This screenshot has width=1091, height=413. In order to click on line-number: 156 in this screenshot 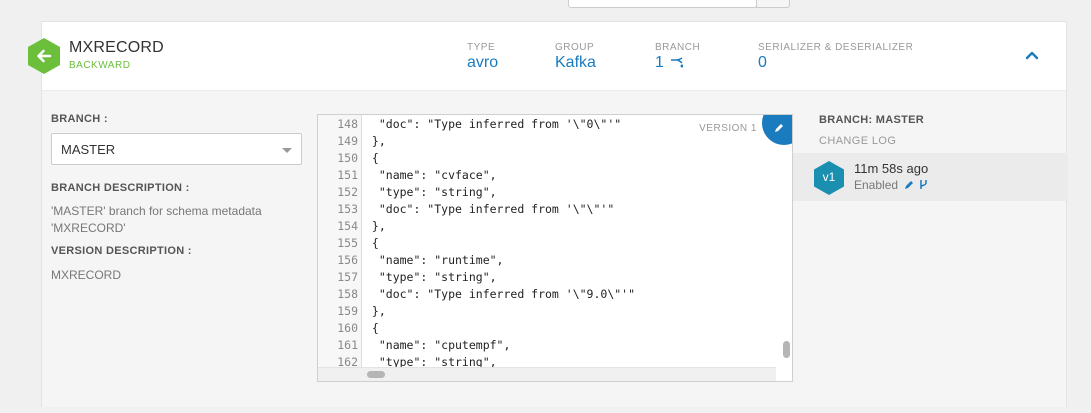, I will do `click(347, 260)`.